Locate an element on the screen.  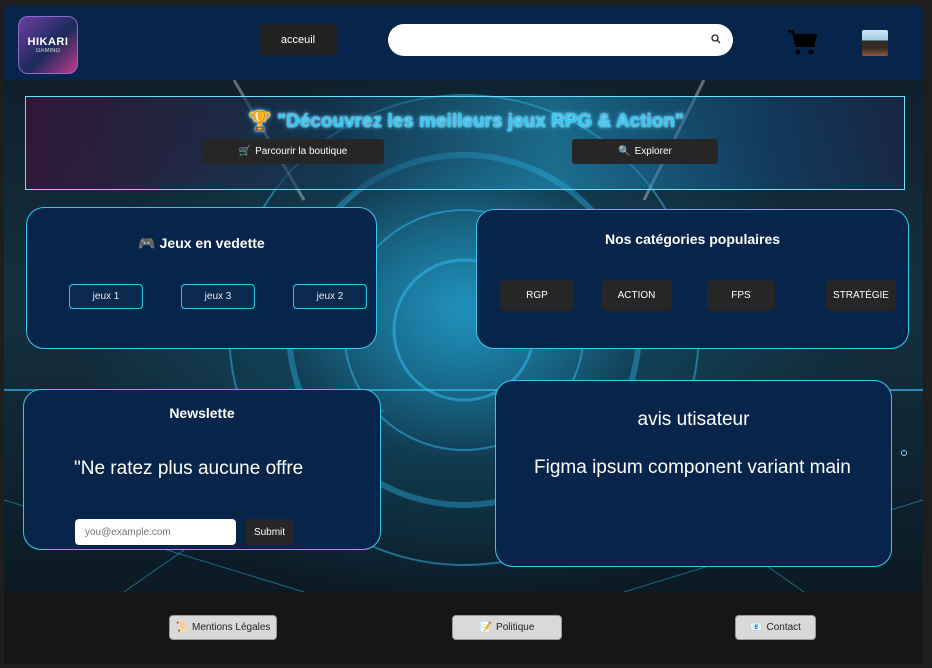
featured-title: 🎮 Jeux en vedette is located at coordinates (201, 243).